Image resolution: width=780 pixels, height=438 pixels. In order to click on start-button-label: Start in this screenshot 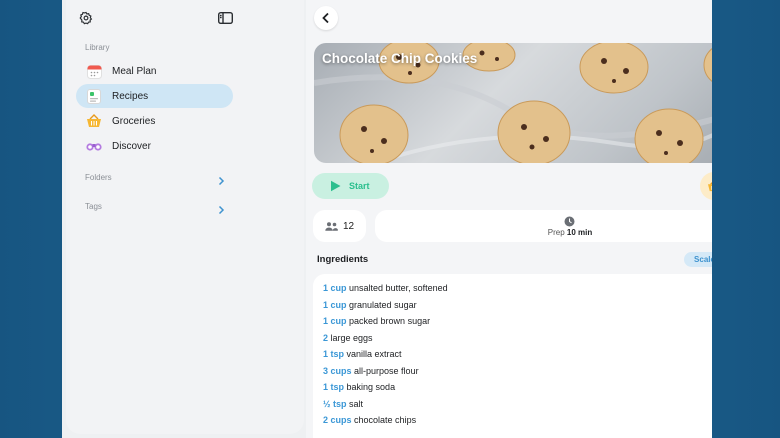, I will do `click(359, 186)`.